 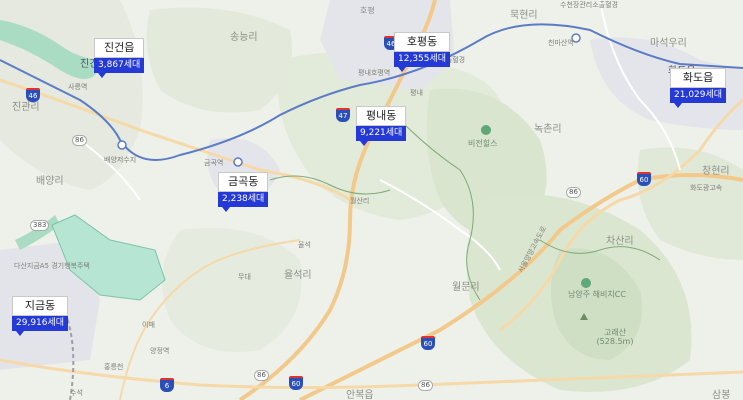 What do you see at coordinates (244, 37) in the screenshot?
I see `place-label: 송능리` at bounding box center [244, 37].